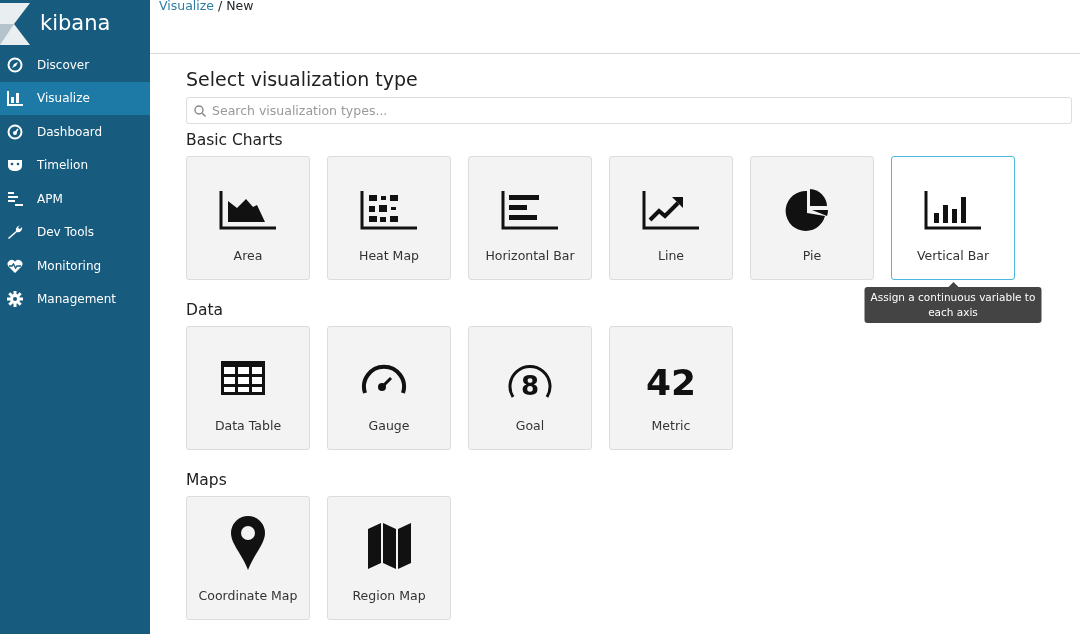 The image size is (1080, 634). What do you see at coordinates (389, 209) in the screenshot?
I see `heat-map-icon` at bounding box center [389, 209].